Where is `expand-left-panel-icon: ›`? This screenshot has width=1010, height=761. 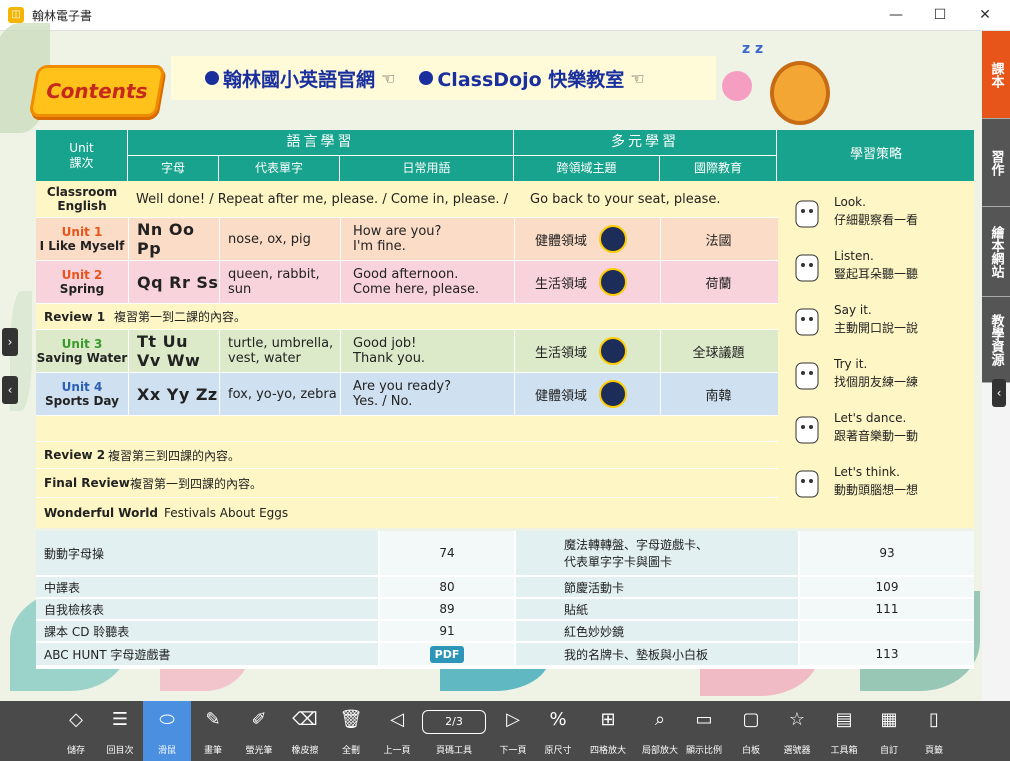 expand-left-panel-icon: › is located at coordinates (10, 342).